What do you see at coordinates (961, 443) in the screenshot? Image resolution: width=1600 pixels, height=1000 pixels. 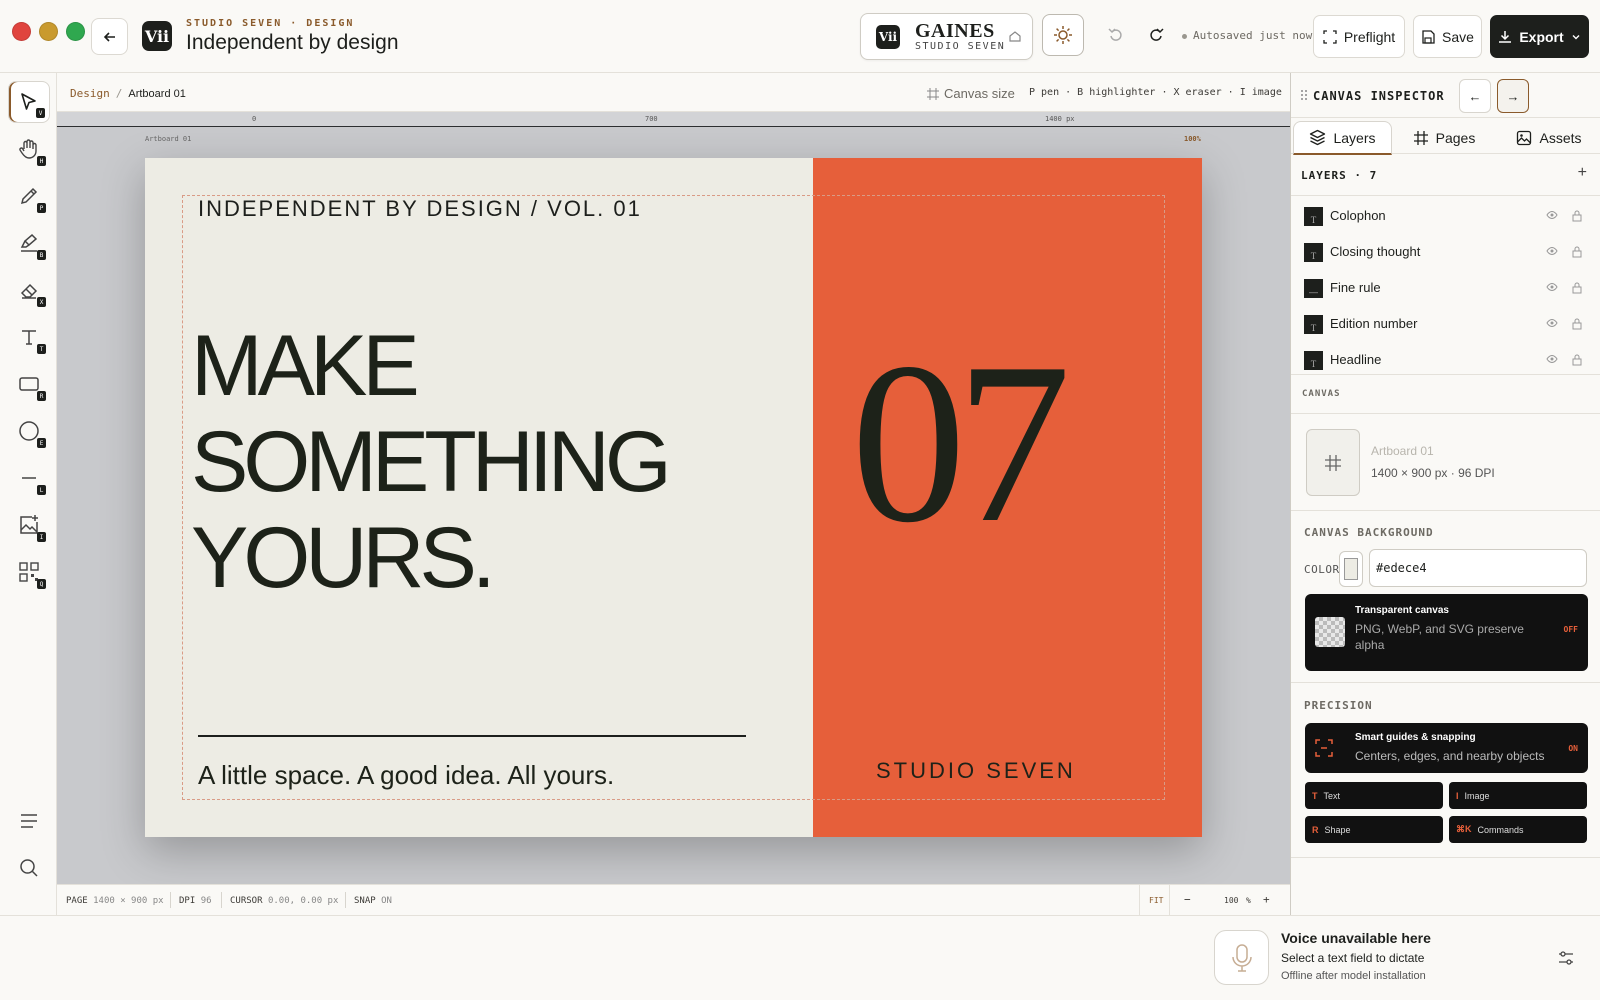 I see `edition-number: 07` at bounding box center [961, 443].